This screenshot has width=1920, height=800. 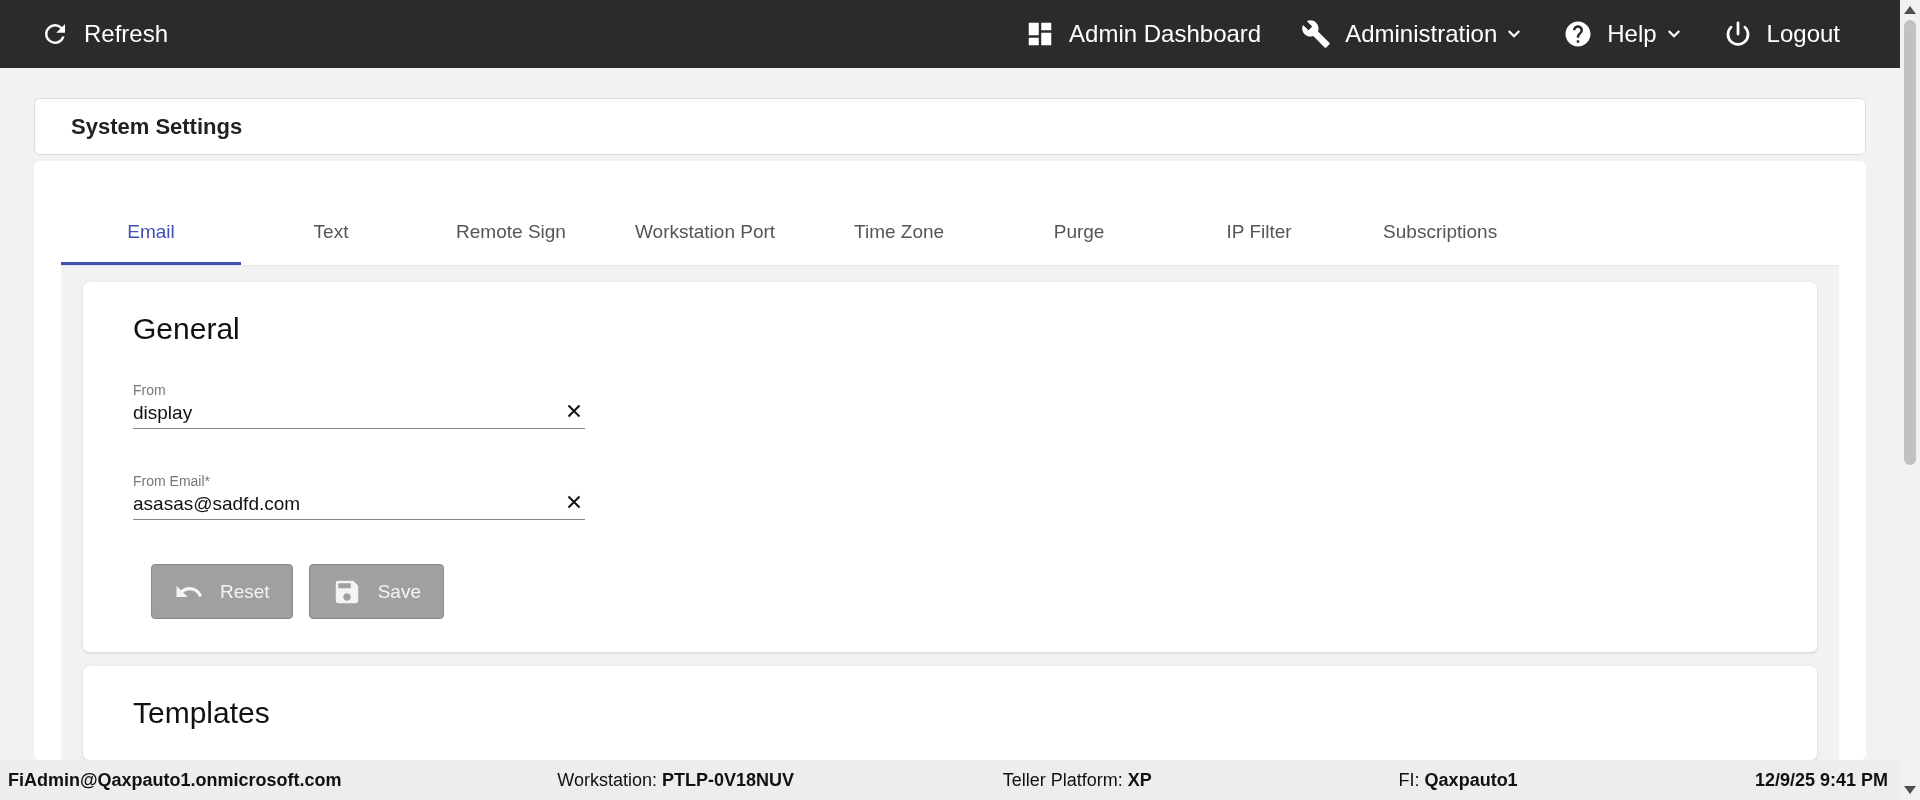 I want to click on settings-tab: IP Filter, so click(x=1259, y=233).